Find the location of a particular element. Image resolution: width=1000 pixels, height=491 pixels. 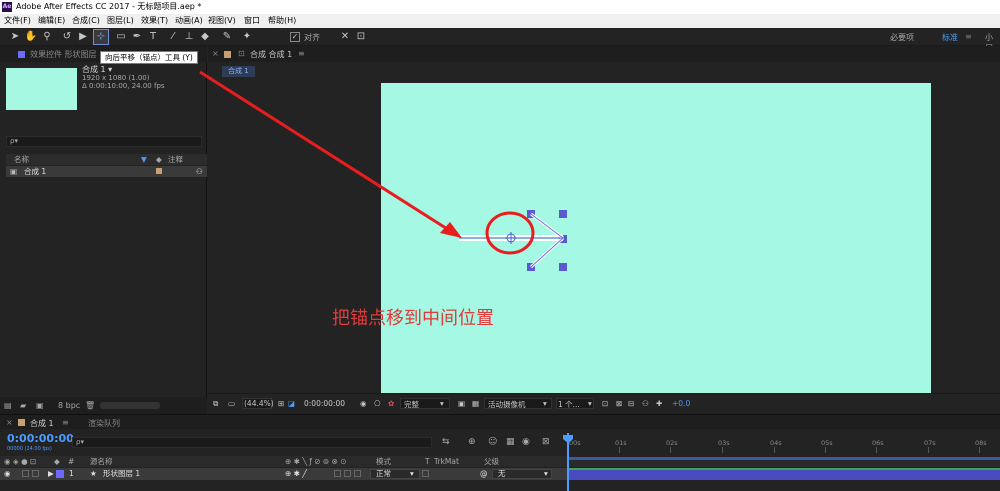

annotation-arrow-head is located at coordinates (451, 230).